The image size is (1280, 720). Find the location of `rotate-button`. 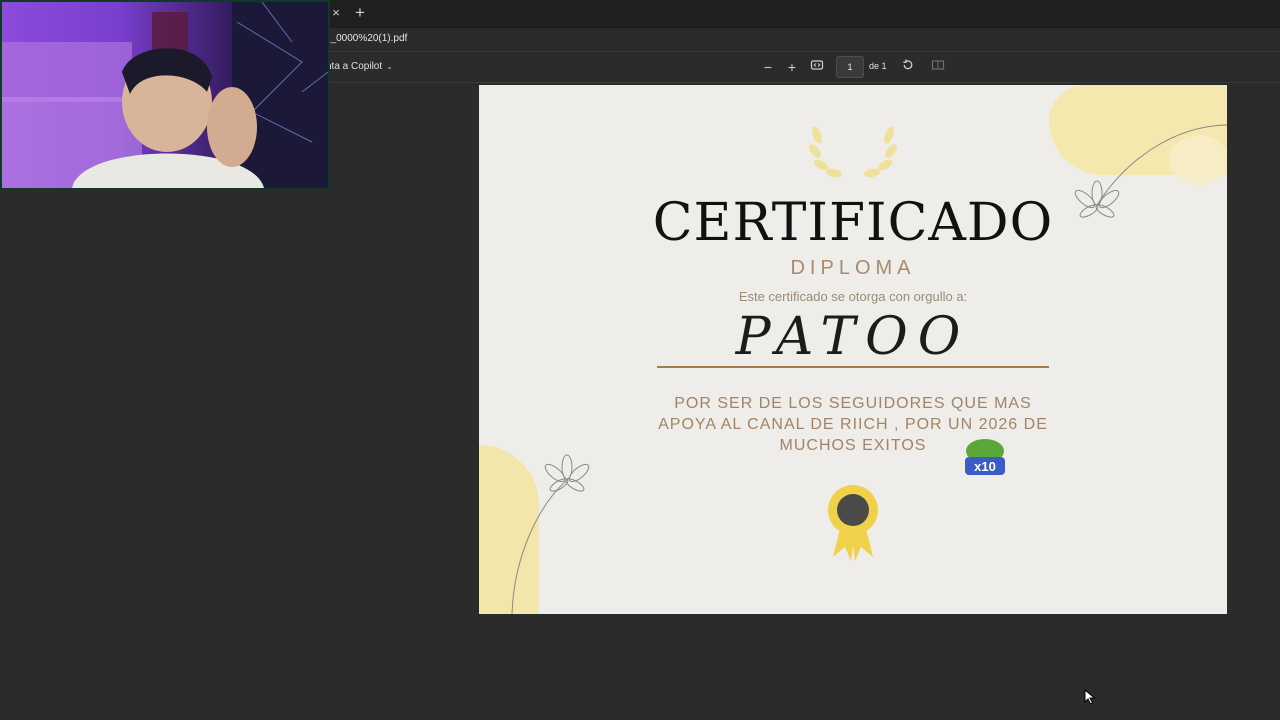

rotate-button is located at coordinates (908, 67).